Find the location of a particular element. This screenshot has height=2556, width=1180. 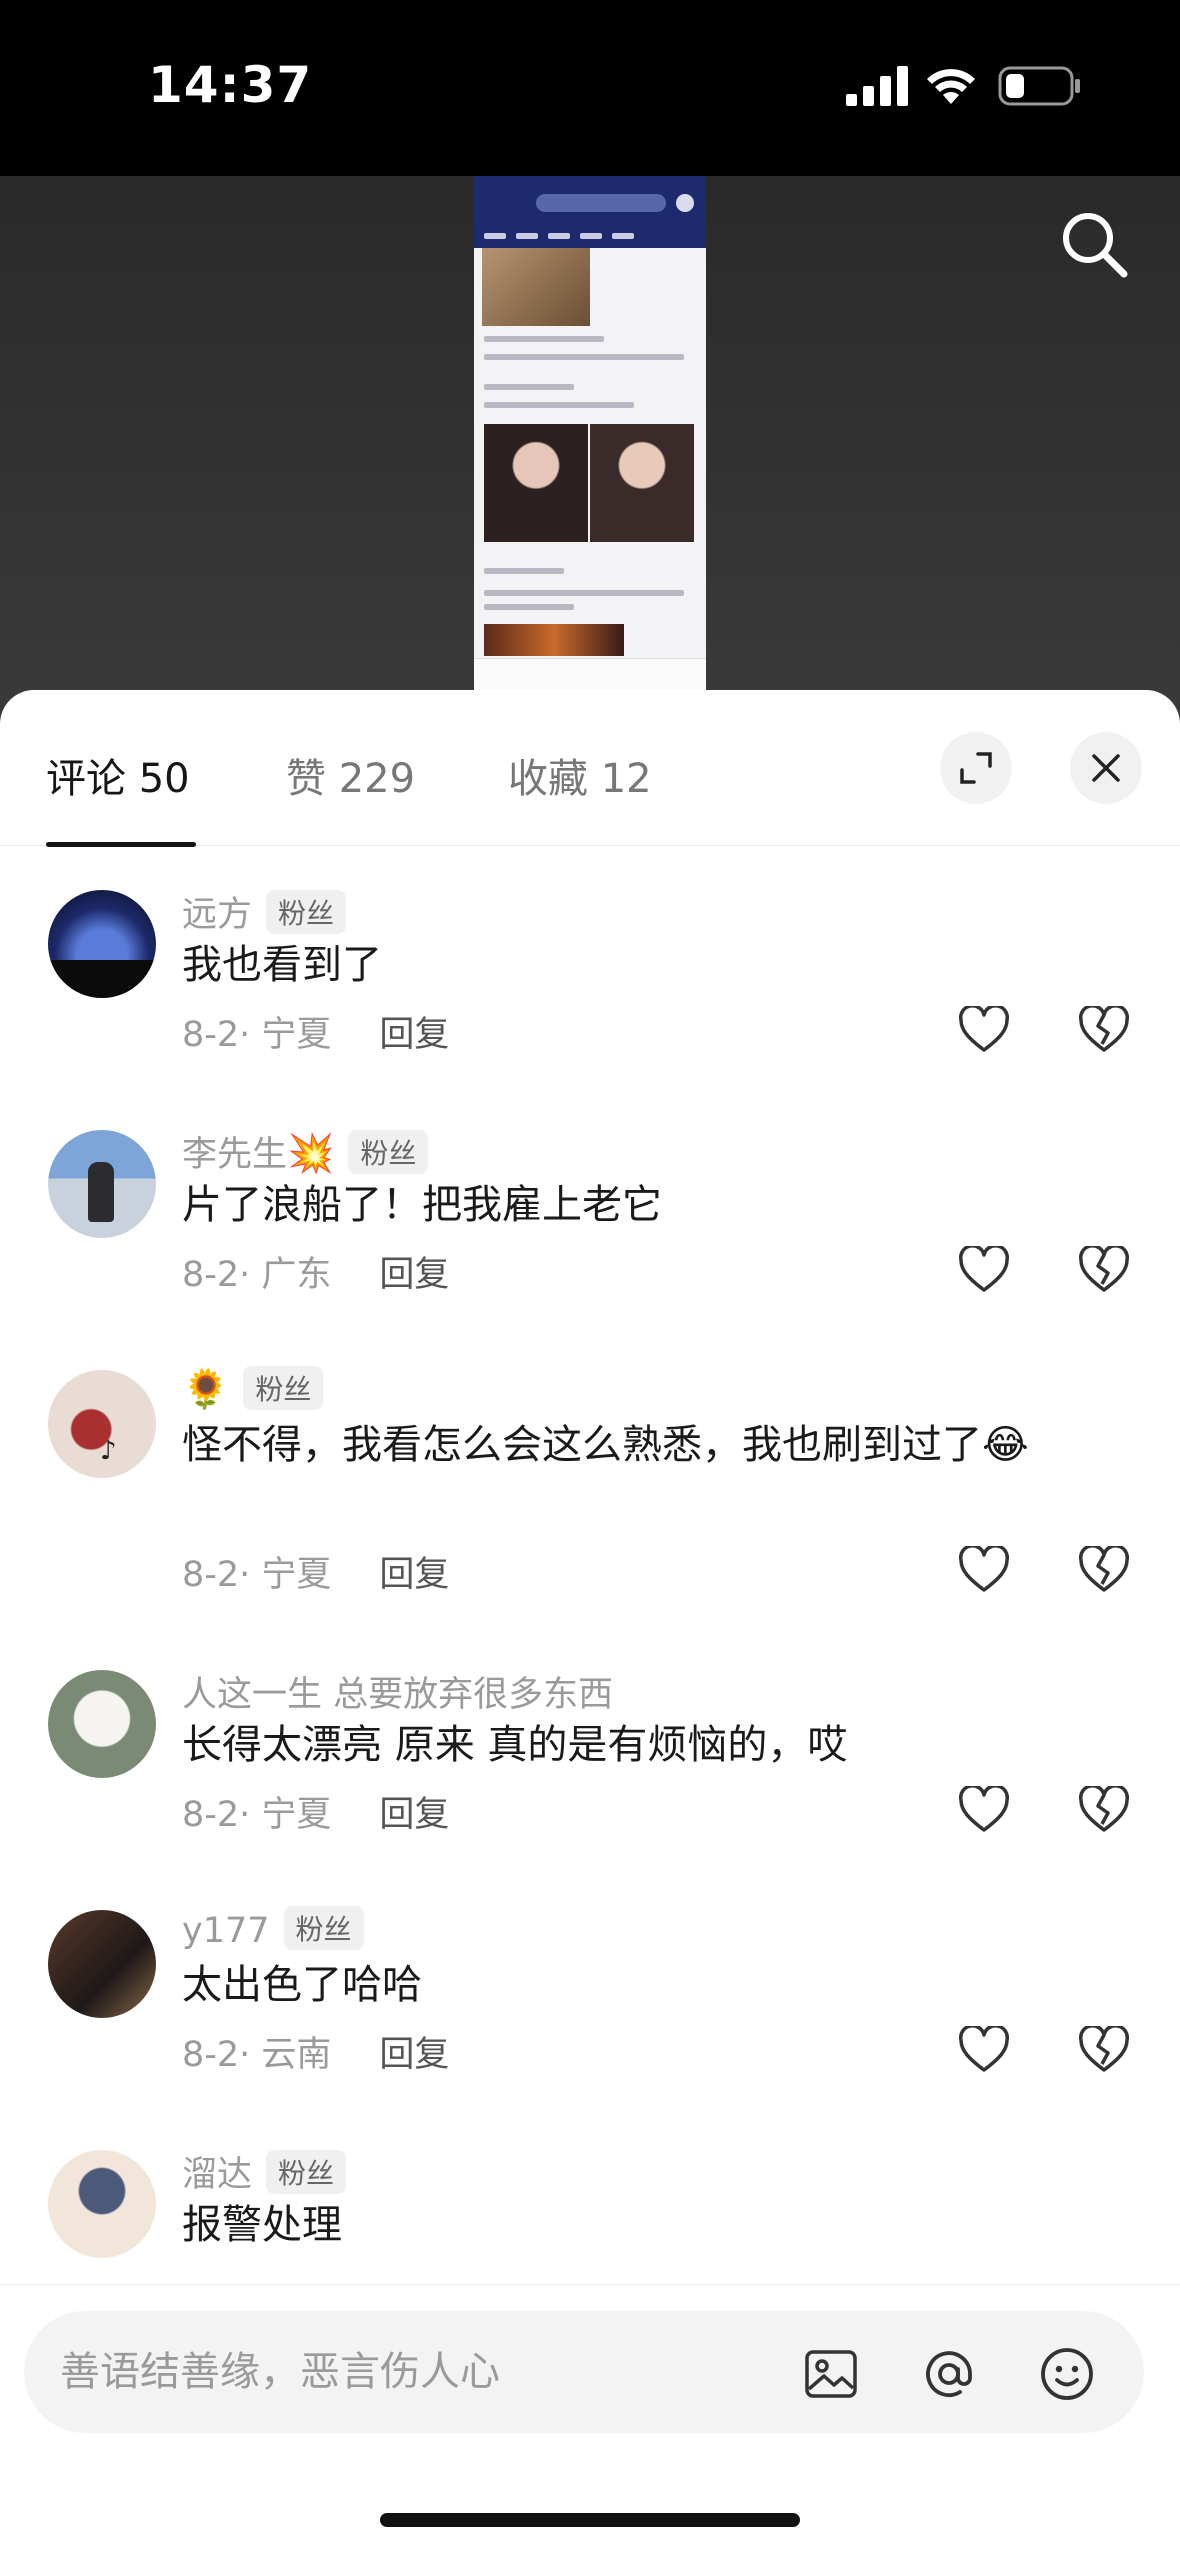

comment-author: 🌻 粉丝 is located at coordinates (253, 1389).